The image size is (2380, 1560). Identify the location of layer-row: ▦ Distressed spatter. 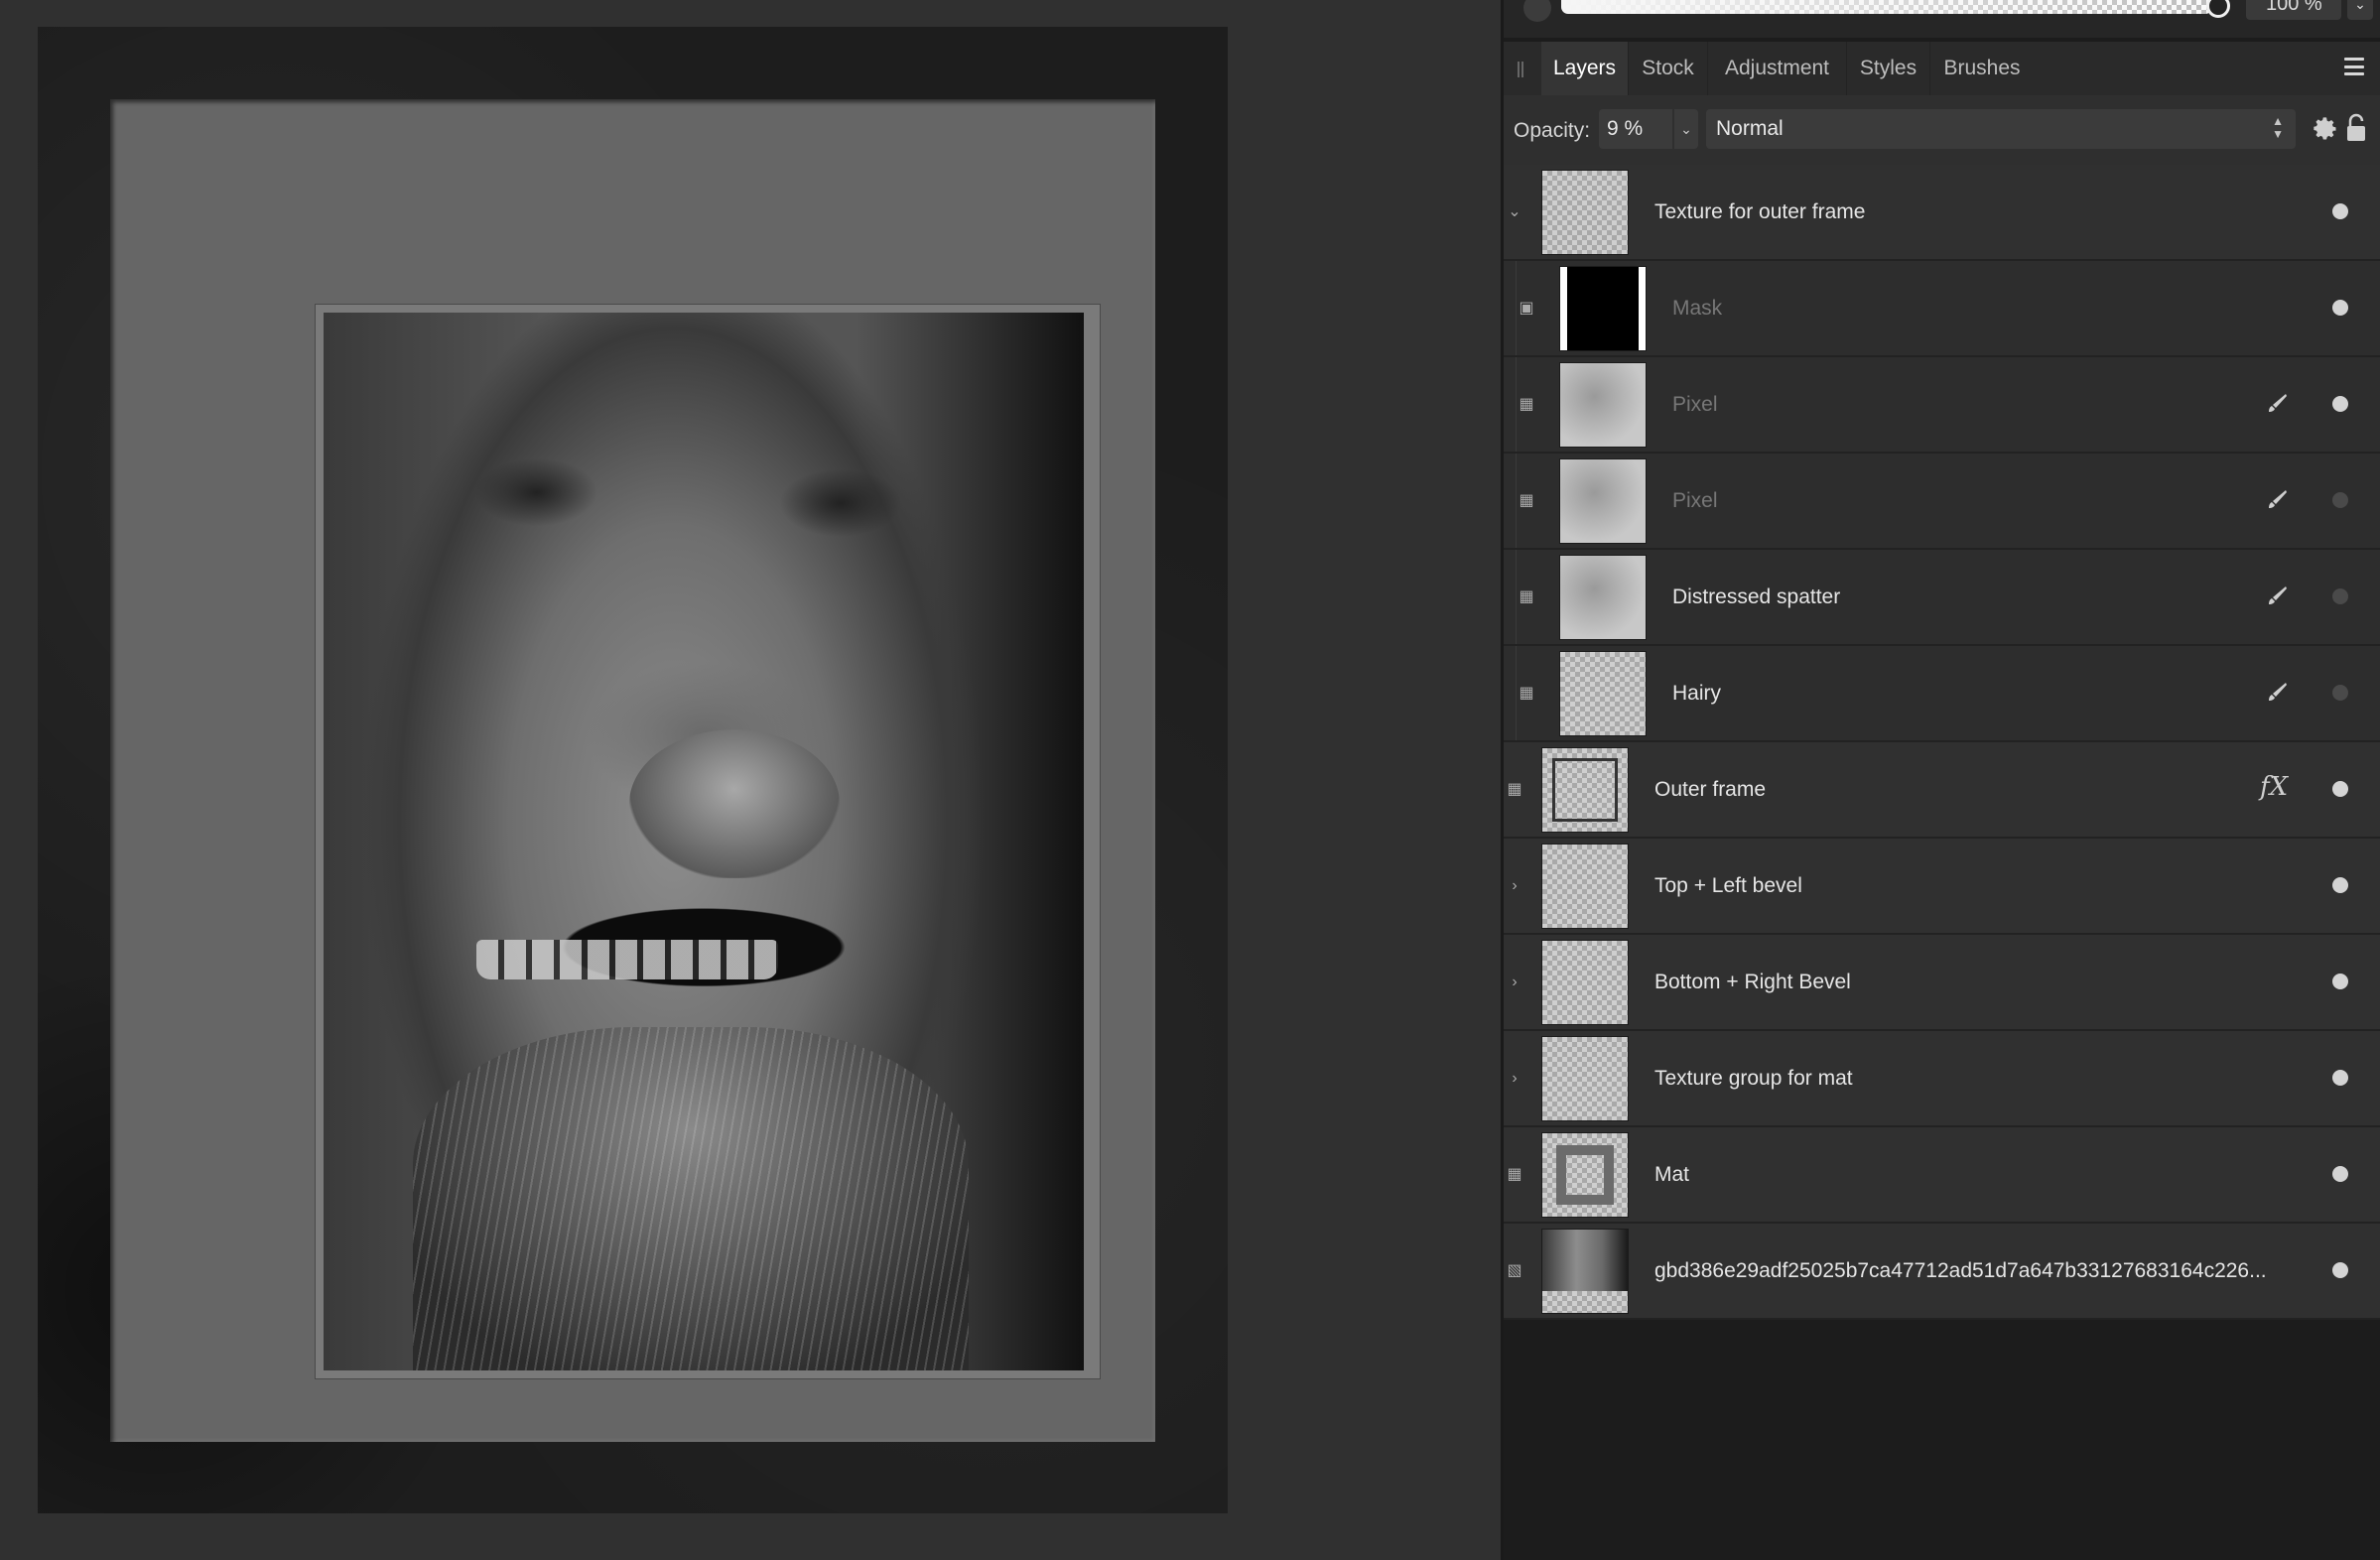
(1942, 598).